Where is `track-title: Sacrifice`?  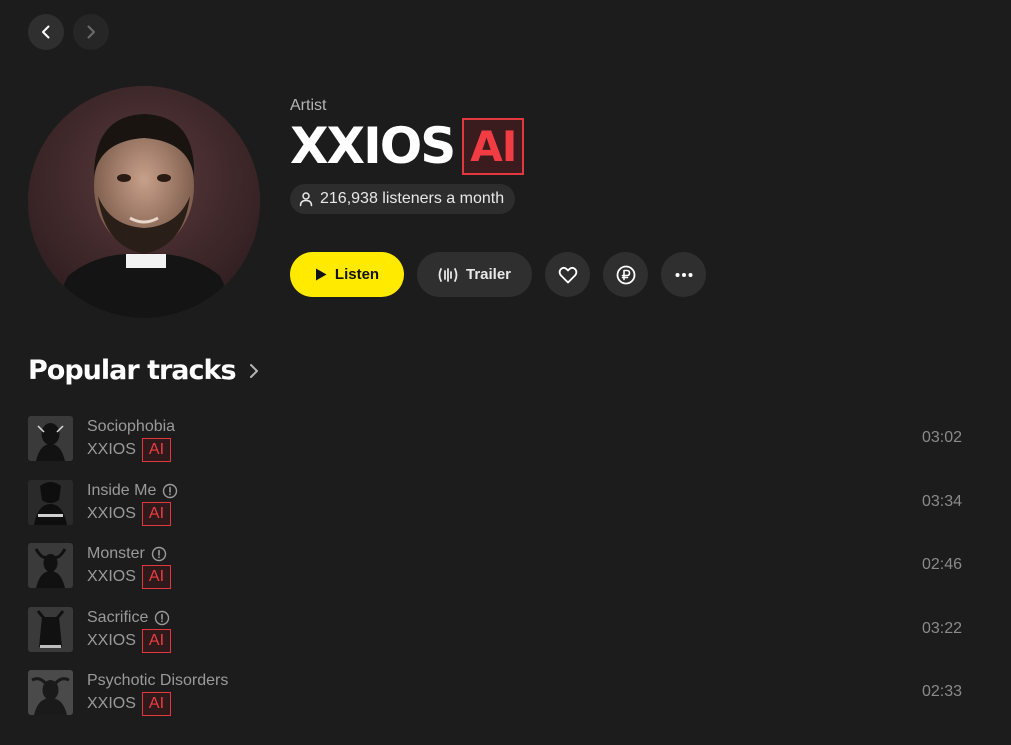
track-title: Sacrifice is located at coordinates (128, 618).